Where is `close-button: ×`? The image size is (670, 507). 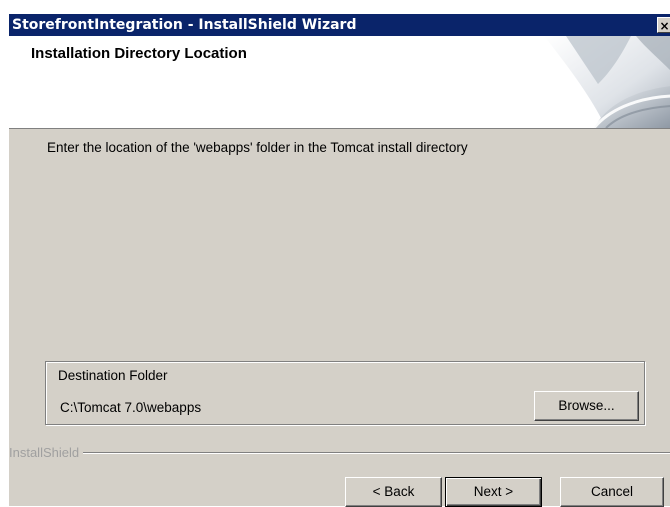
close-button: × is located at coordinates (663, 25).